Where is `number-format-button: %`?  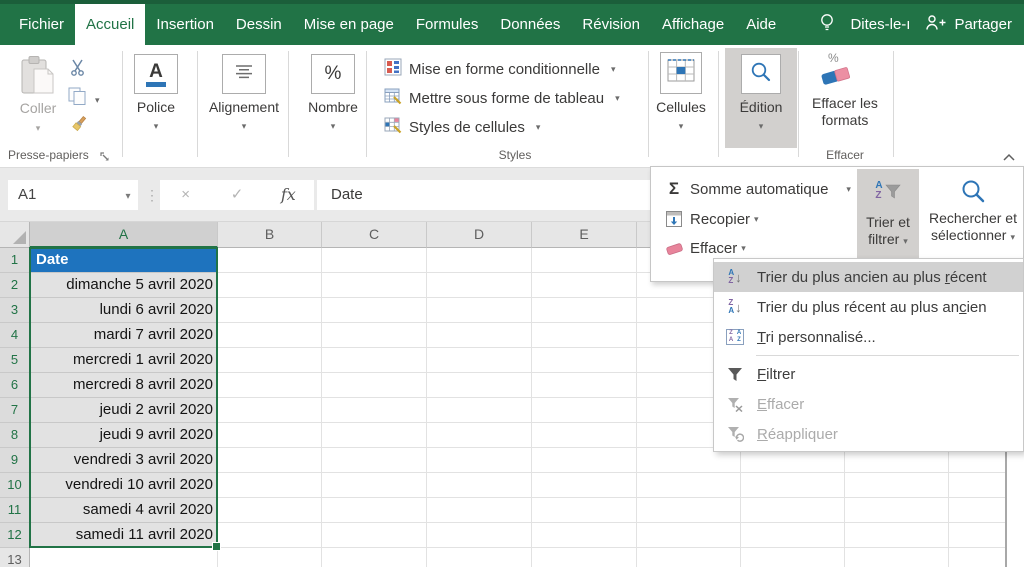
number-format-button: % is located at coordinates (333, 74).